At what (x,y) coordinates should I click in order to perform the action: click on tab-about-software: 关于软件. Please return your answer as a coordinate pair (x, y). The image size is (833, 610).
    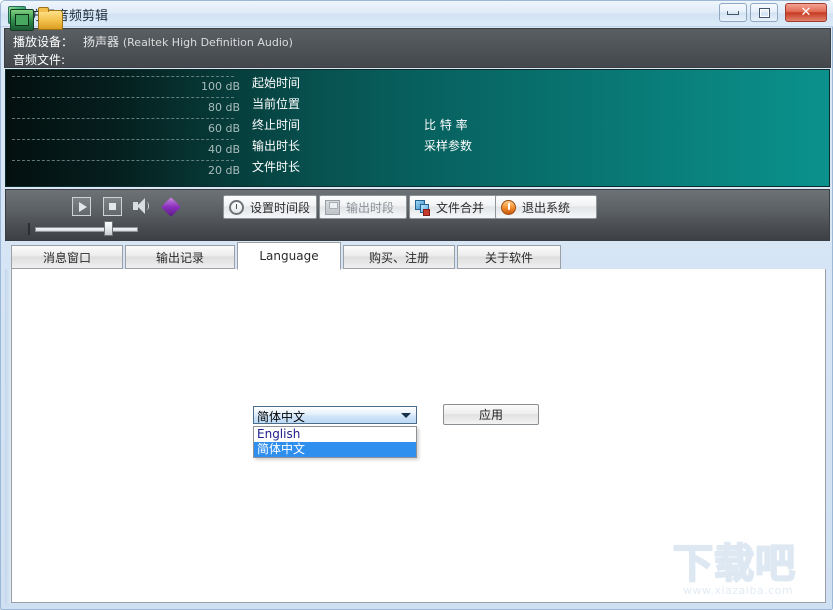
    Looking at the image, I should click on (509, 257).